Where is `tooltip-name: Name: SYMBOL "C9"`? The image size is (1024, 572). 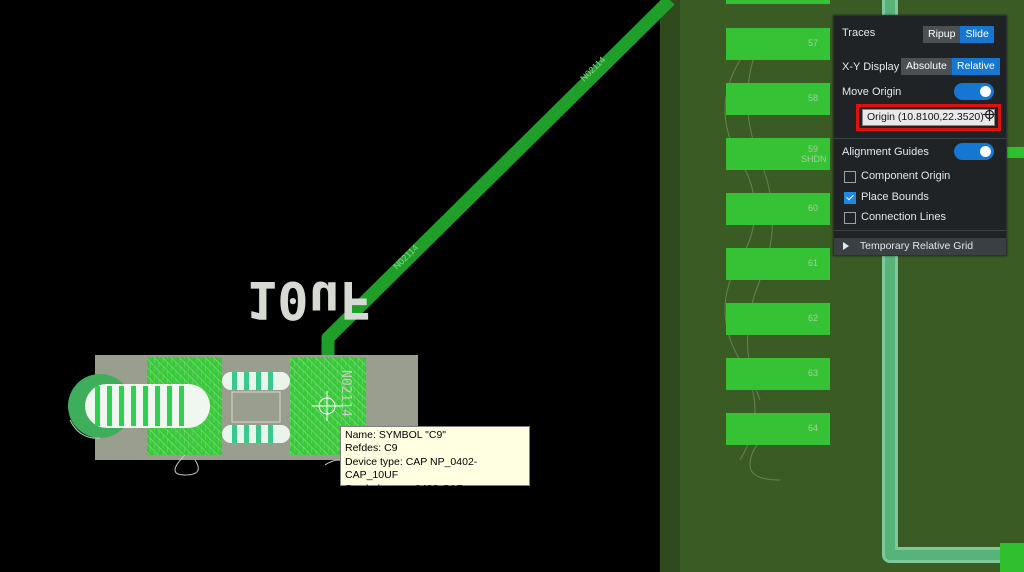 tooltip-name: Name: SYMBOL "C9" is located at coordinates (396, 435).